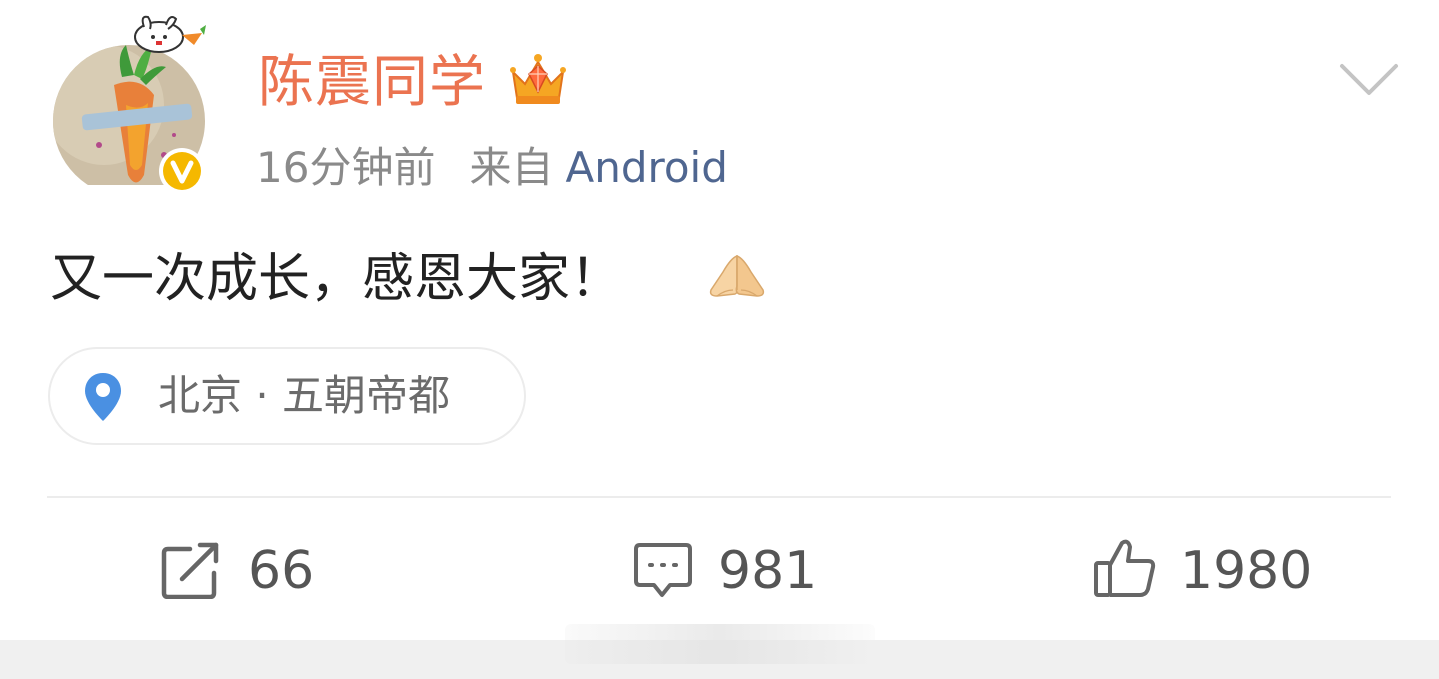 Image resolution: width=1439 pixels, height=679 pixels. I want to click on thumbs-up-icon, so click(1125, 568).